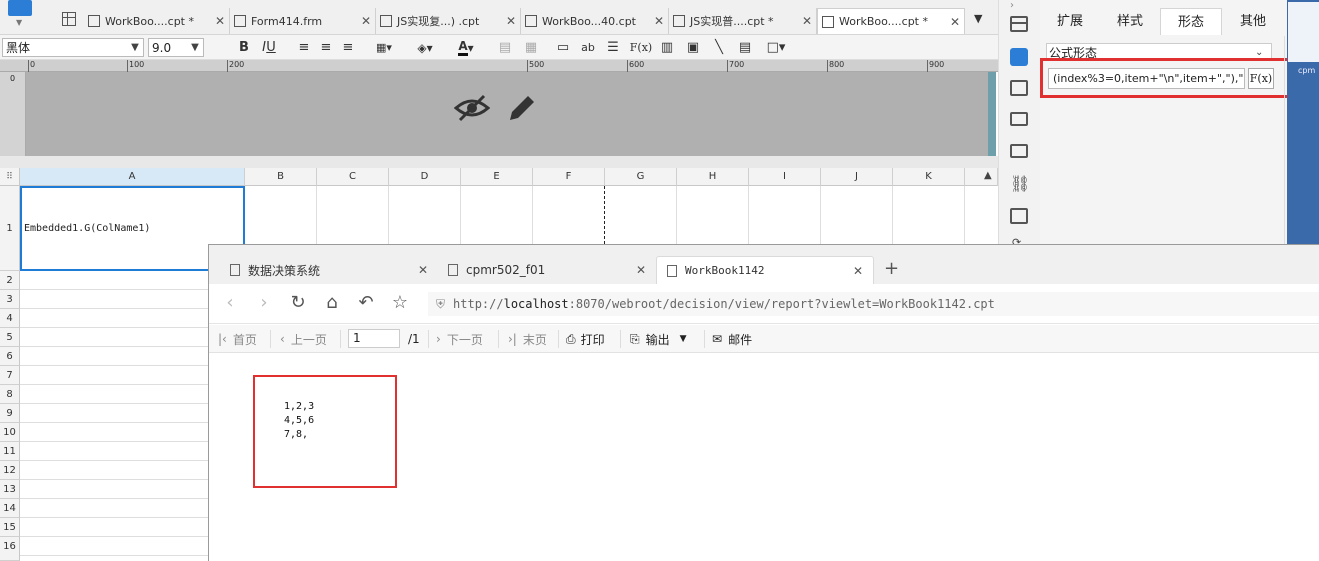 The height and width of the screenshot is (561, 1319). Describe the element at coordinates (264, 303) in the screenshot. I see `forward-icon: ›` at that location.